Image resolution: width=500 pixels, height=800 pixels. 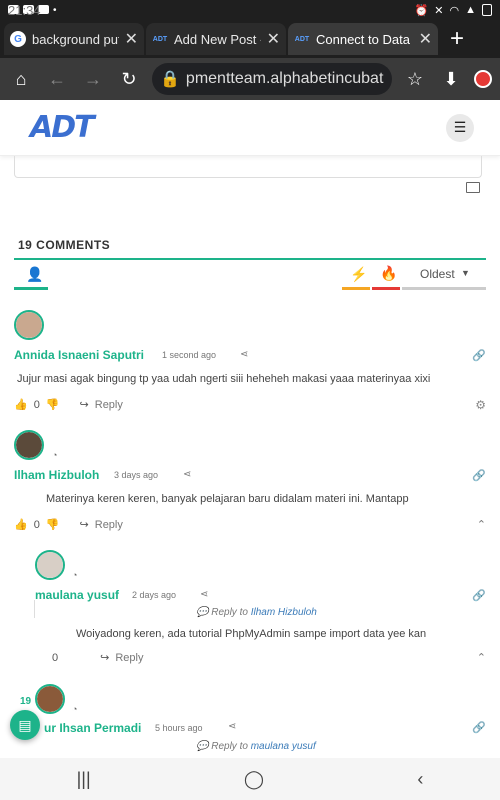 I want to click on tab-add-new-post: ADT Add New Post ‹ ✕, so click(x=216, y=39).